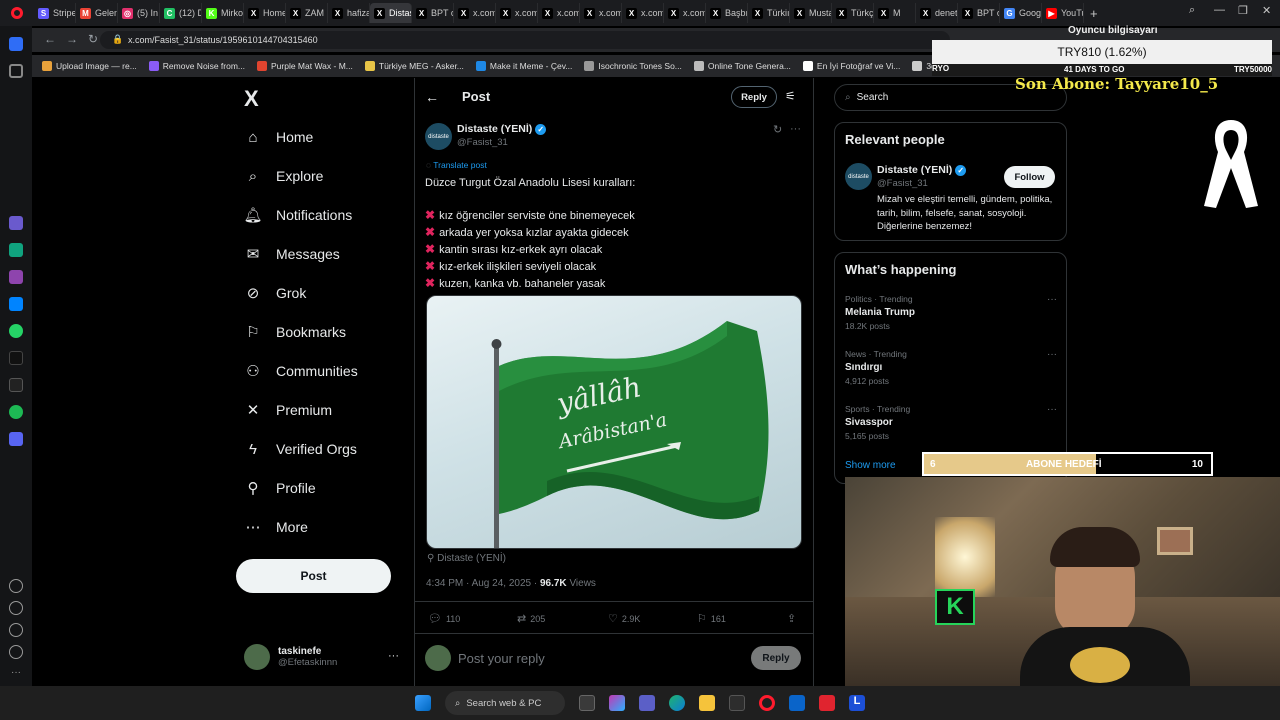 The height and width of the screenshot is (720, 1280). I want to click on new-tab-button: +, so click(1094, 13).